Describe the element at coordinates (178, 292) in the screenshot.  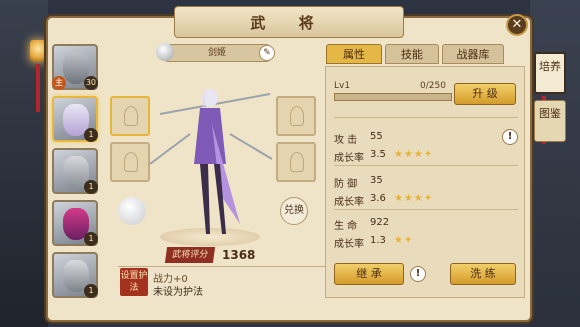
I see `guard-status: 未设为护法` at that location.